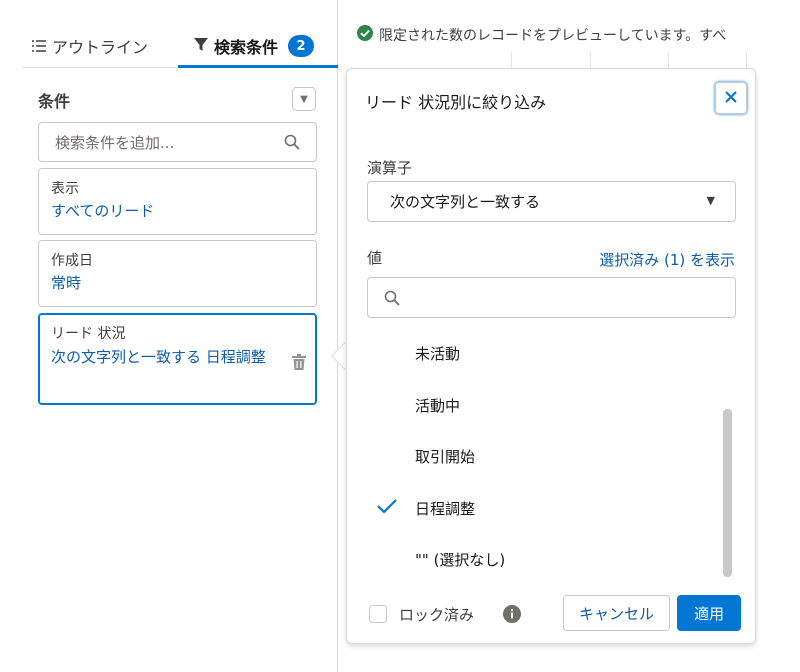  What do you see at coordinates (456, 102) in the screenshot?
I see `popover-title: リード 状況別に絞り込み` at bounding box center [456, 102].